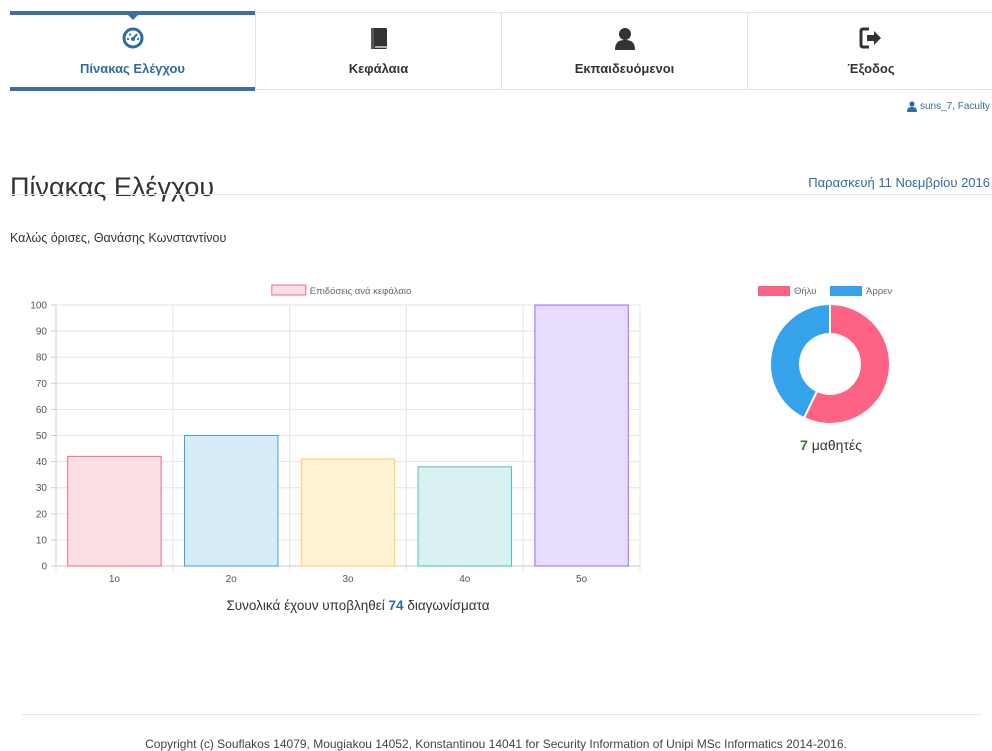 The image size is (992, 751). I want to click on caption-prefix: Συνολικά έχουν υποβληθεί, so click(307, 605).